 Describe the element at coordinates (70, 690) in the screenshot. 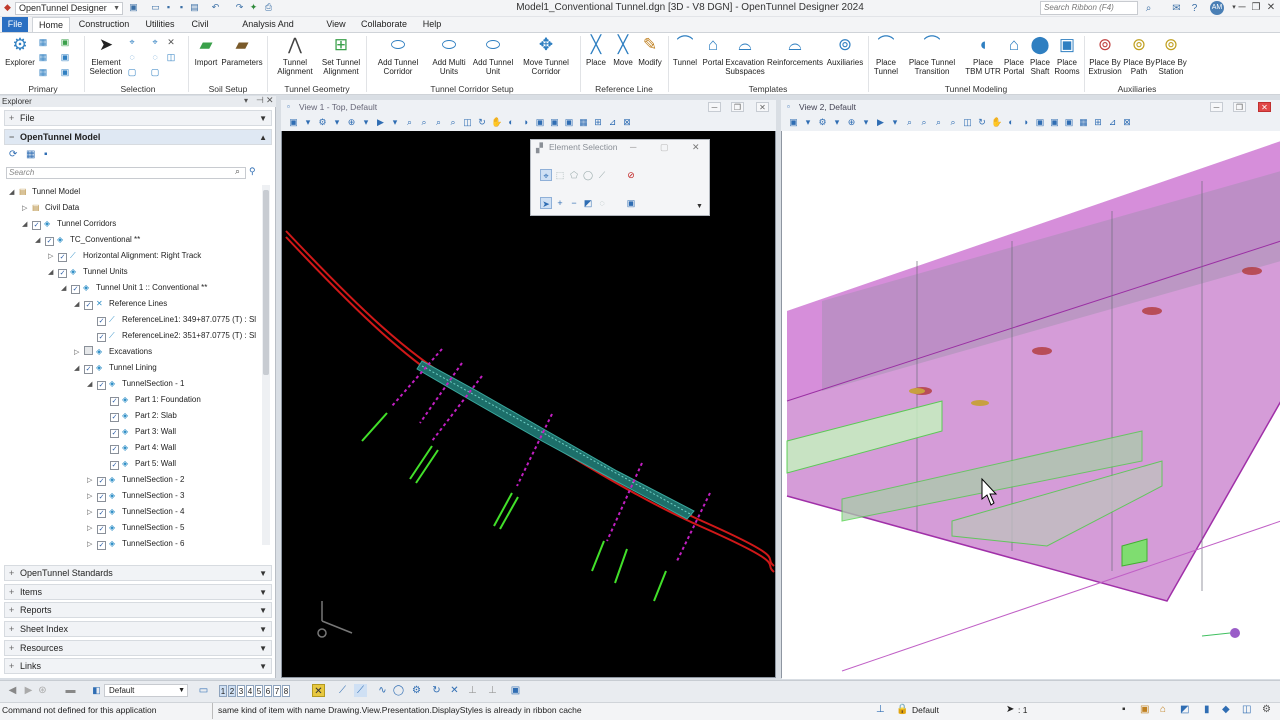

I see `folder-icon: ▬` at that location.